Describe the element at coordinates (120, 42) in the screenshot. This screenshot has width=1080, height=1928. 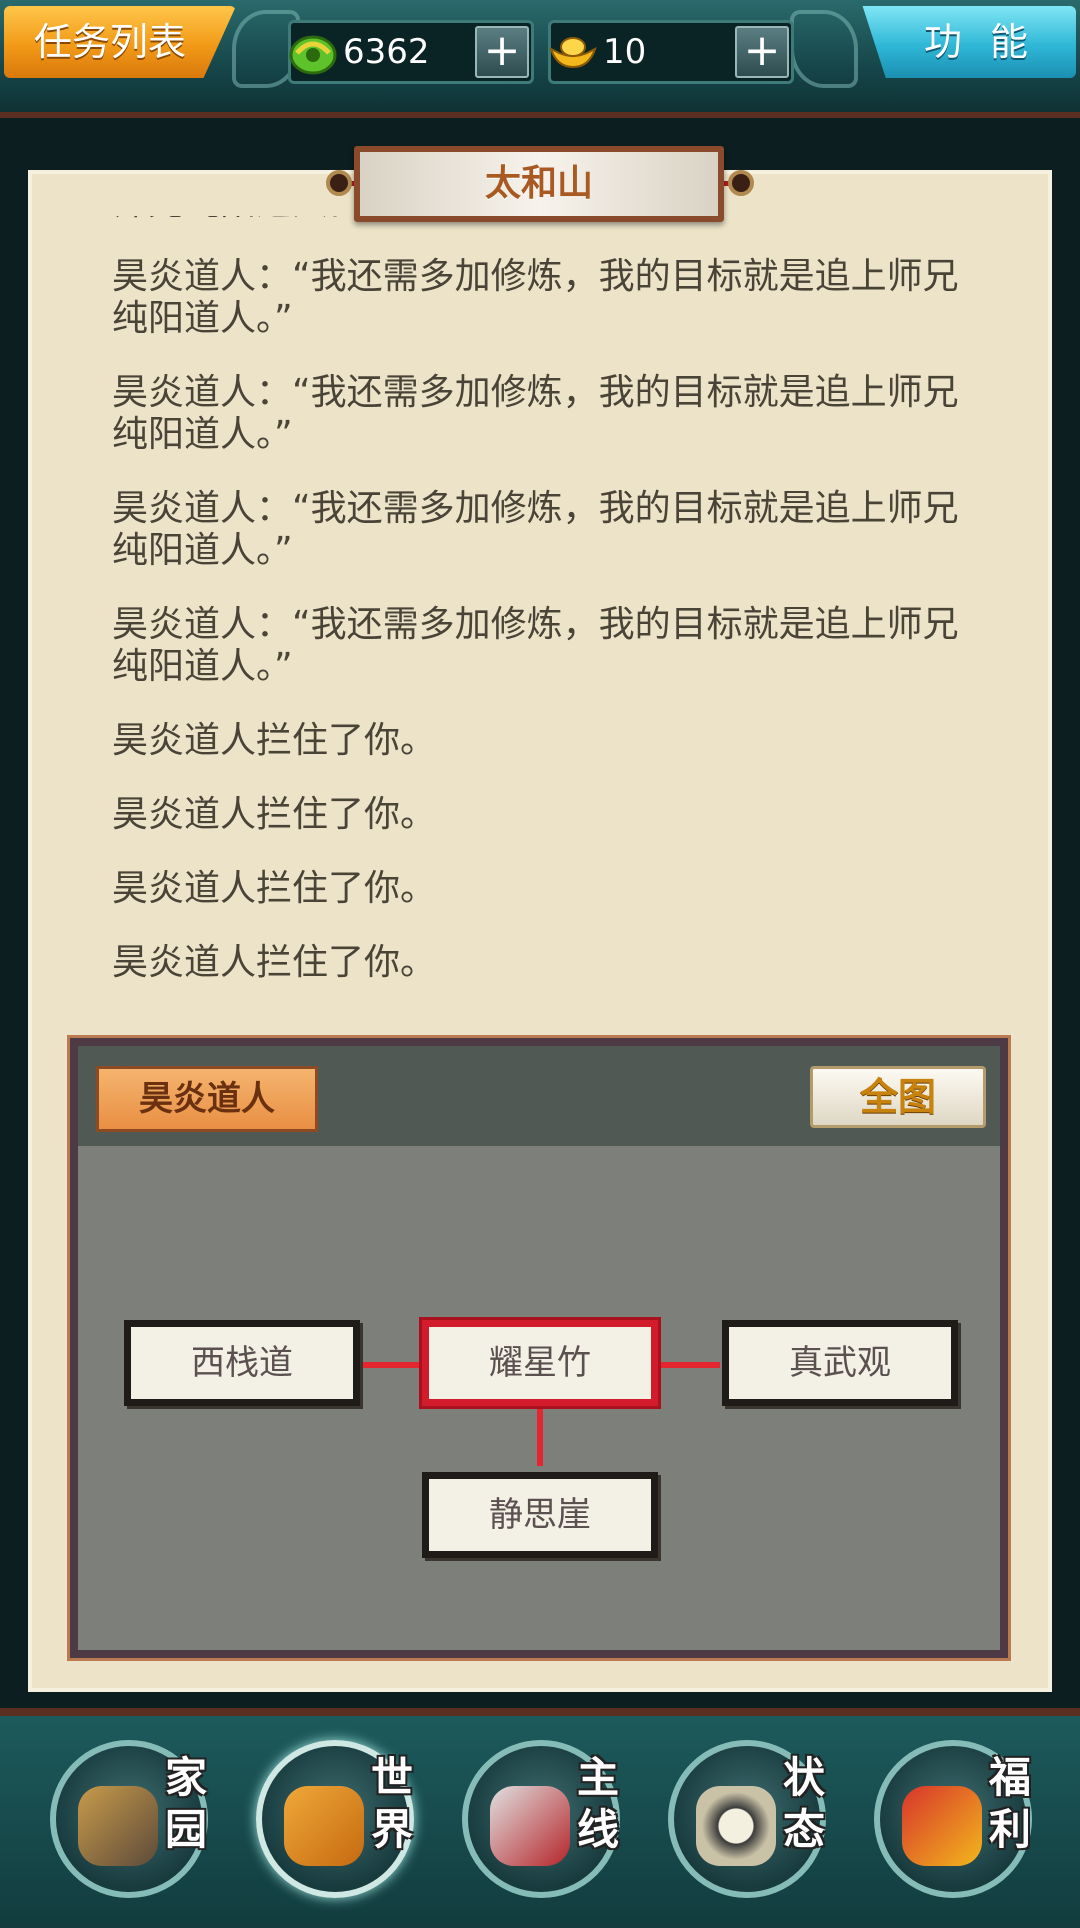
I see `task-list-button: 任务列表` at that location.